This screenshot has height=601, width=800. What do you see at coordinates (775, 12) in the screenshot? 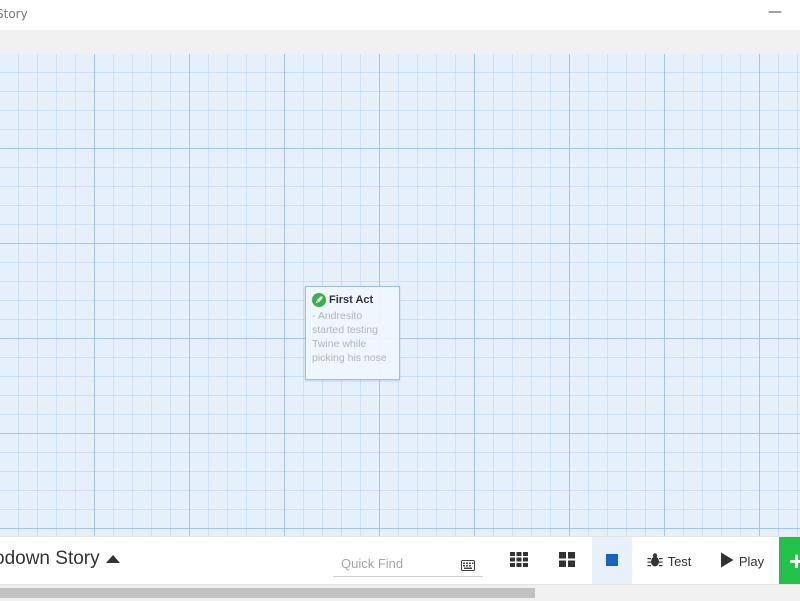
I see `minimize-button: —` at bounding box center [775, 12].